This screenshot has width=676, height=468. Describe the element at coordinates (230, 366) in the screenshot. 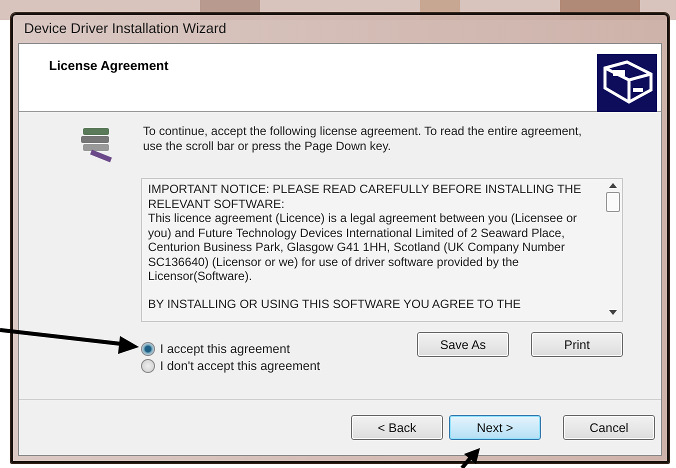

I see `radio-option: I don't accept this agreement` at that location.